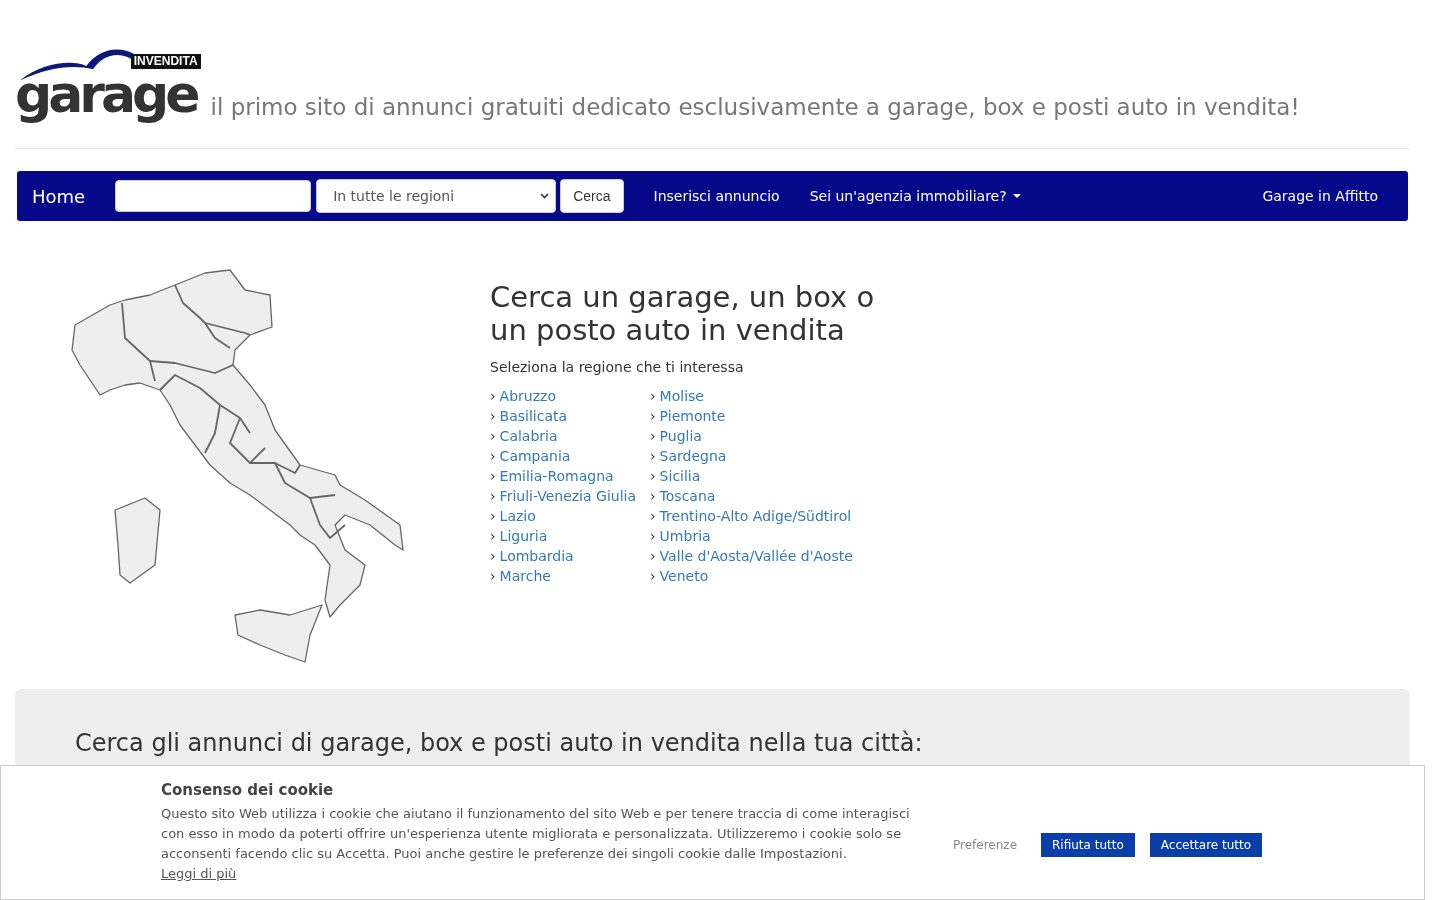 This screenshot has width=1440, height=900. Describe the element at coordinates (525, 576) in the screenshot. I see `region-link: Marche` at that location.